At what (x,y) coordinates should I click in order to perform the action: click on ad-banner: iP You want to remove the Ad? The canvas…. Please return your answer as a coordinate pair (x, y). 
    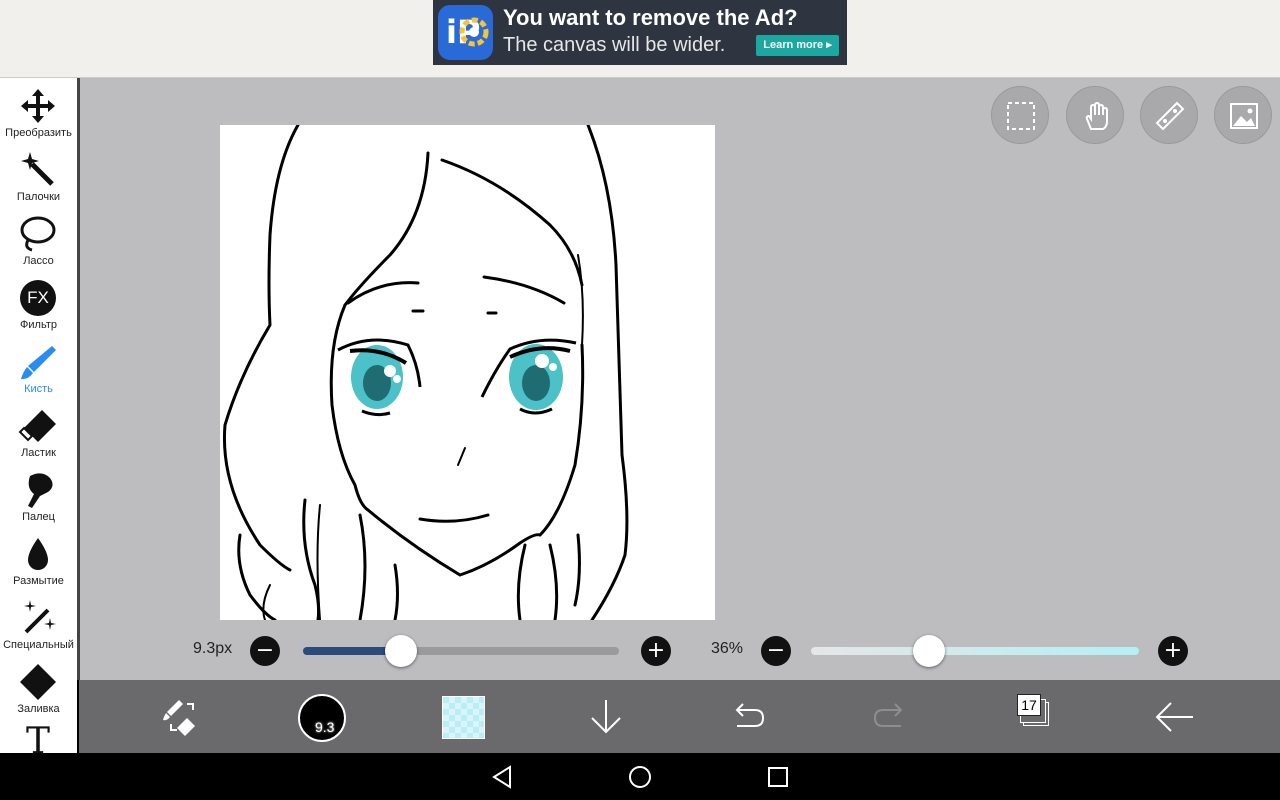
    Looking at the image, I should click on (640, 32).